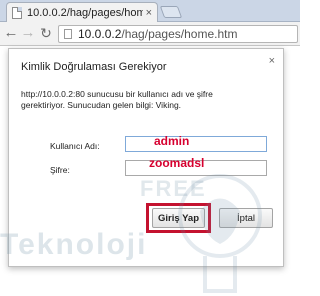 The width and height of the screenshot is (320, 296). Describe the element at coordinates (75, 146) in the screenshot. I see `username-label: Kullanıcı Adı:` at that location.